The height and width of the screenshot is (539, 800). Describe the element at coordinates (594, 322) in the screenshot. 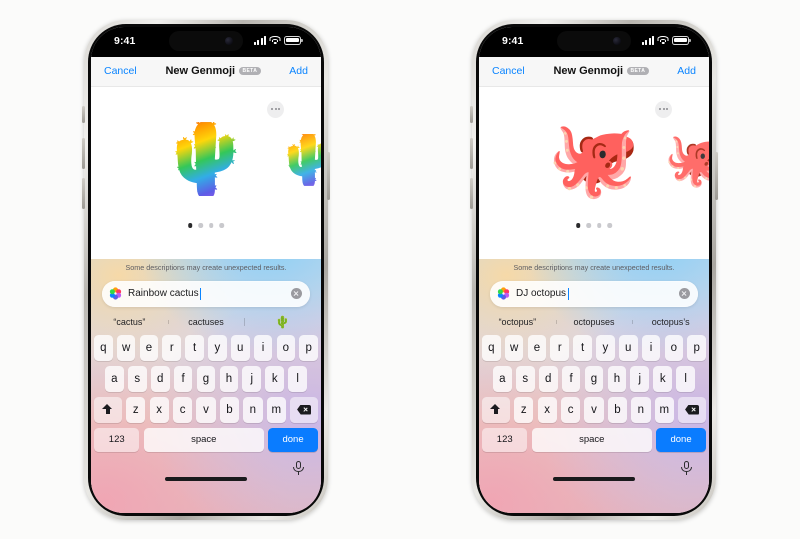

I see `suggestion-item: octopuses` at that location.